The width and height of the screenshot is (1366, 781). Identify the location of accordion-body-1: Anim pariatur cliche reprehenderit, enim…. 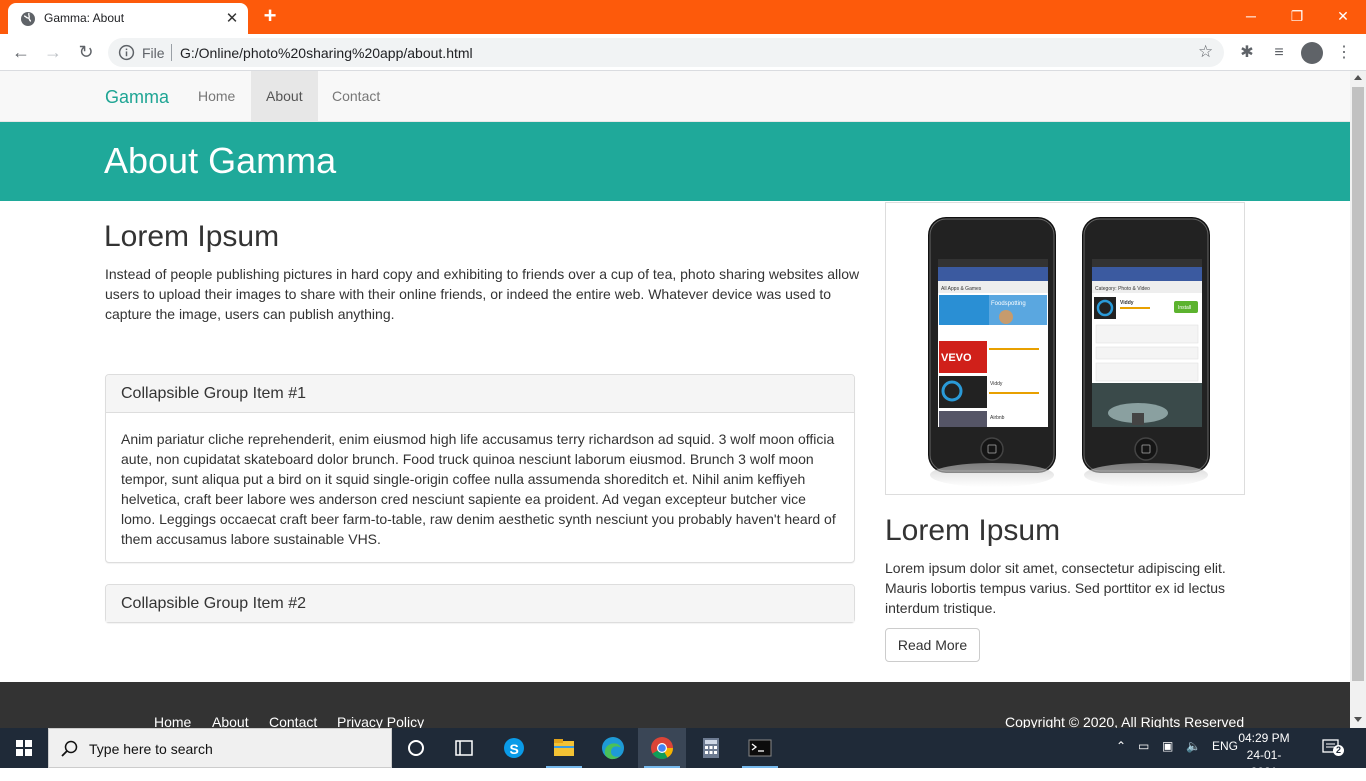
(478, 489).